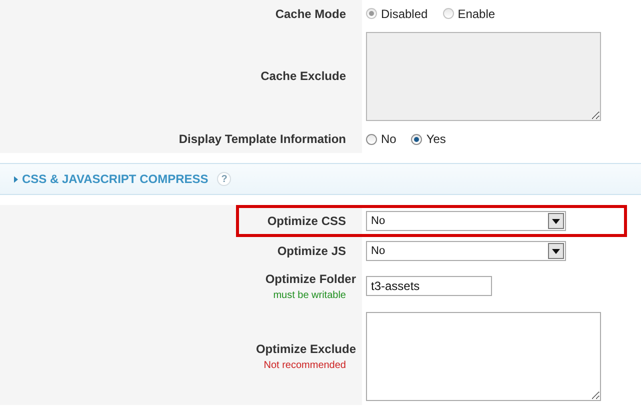 This screenshot has width=641, height=410. What do you see at coordinates (311, 251) in the screenshot?
I see `field-label: Optimize JS` at bounding box center [311, 251].